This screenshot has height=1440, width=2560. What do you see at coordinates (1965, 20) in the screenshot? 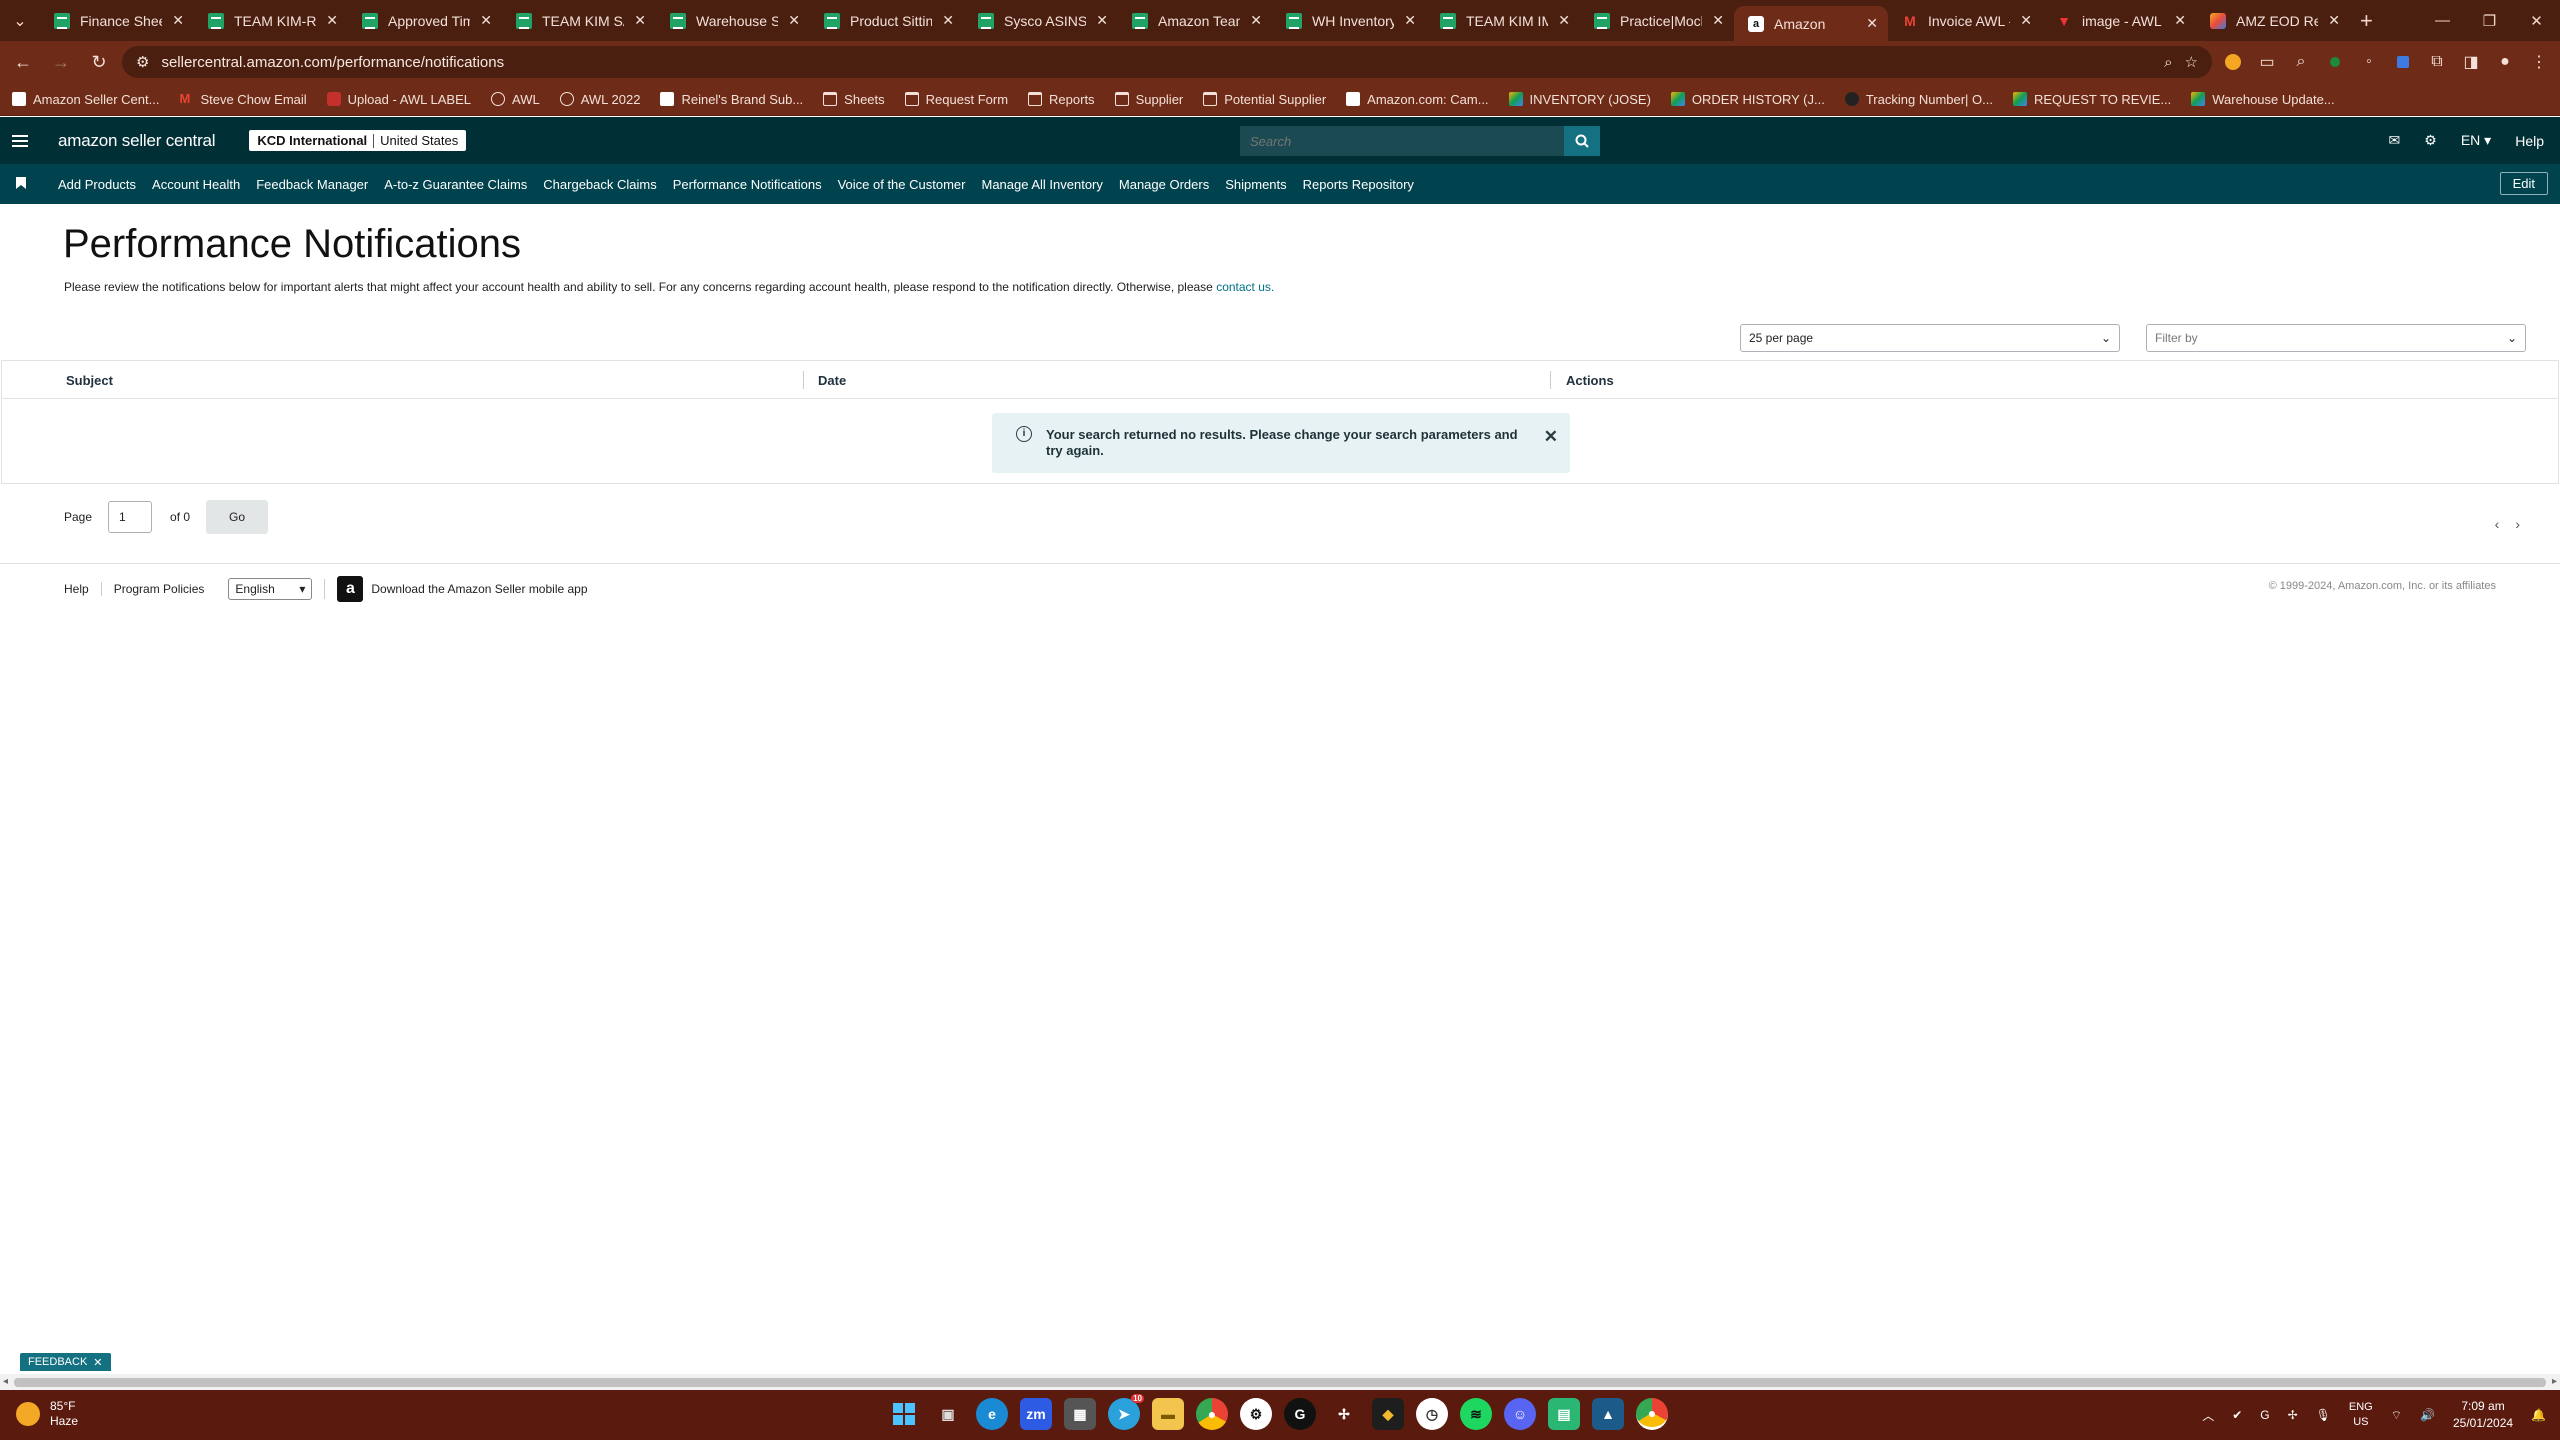
I see `browser-tab: M Invoice AWL -2 ✕` at bounding box center [1965, 20].